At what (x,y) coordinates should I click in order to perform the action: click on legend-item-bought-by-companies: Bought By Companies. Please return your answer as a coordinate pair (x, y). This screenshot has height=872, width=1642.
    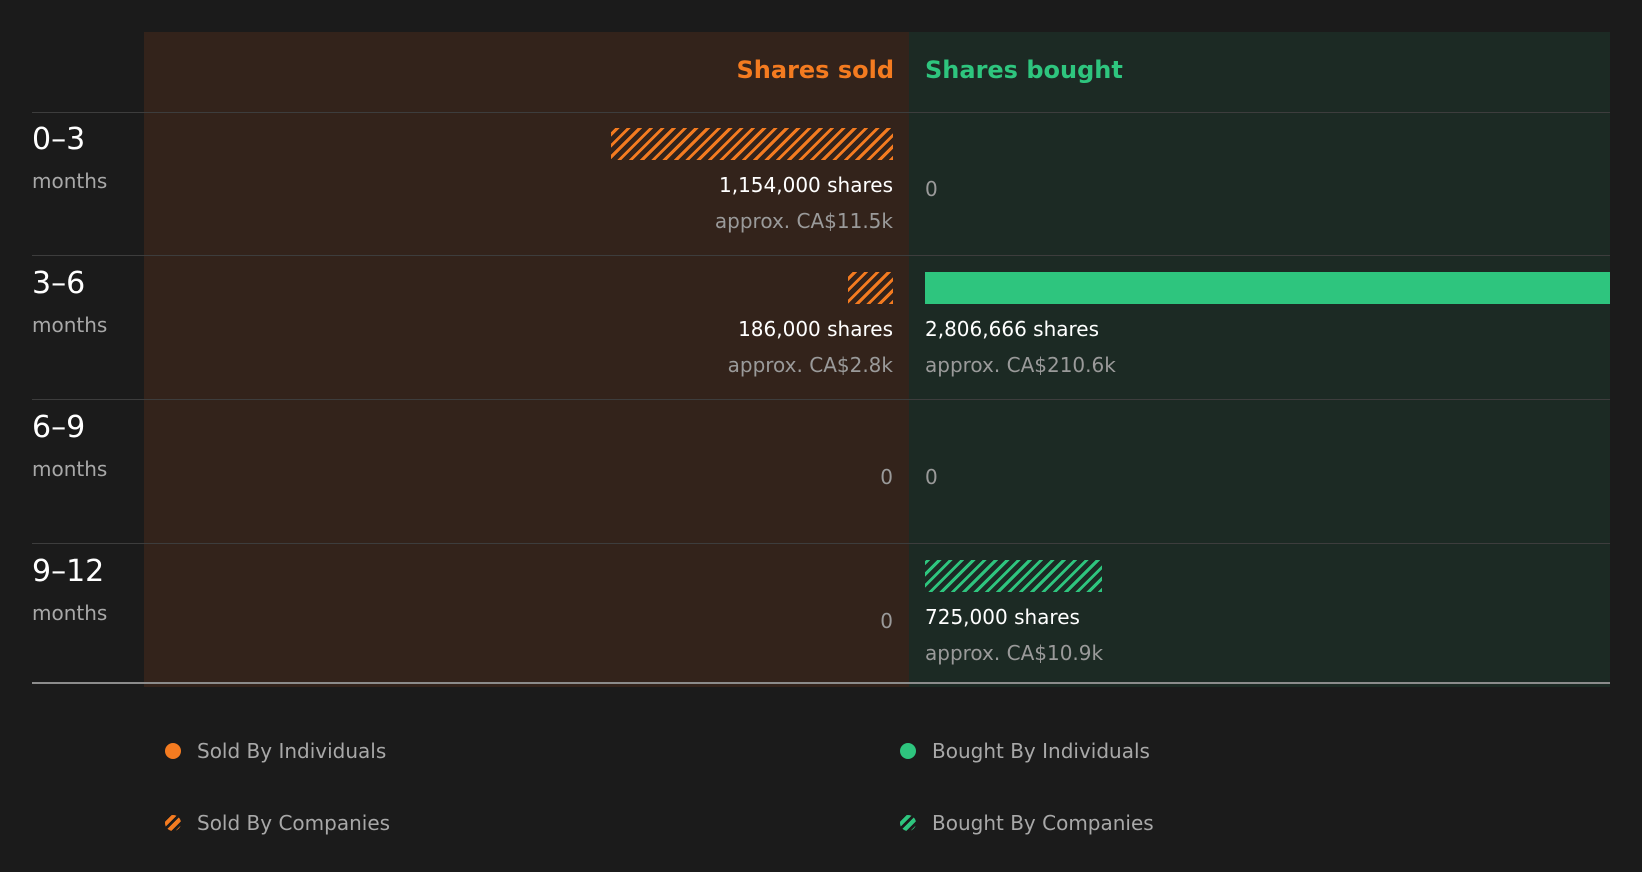
    Looking at the image, I should click on (1027, 823).